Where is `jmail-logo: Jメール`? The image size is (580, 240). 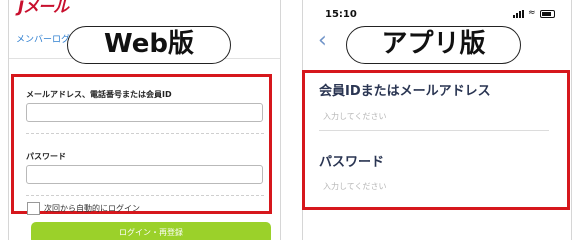
jmail-logo: Jメール is located at coordinates (43, 8).